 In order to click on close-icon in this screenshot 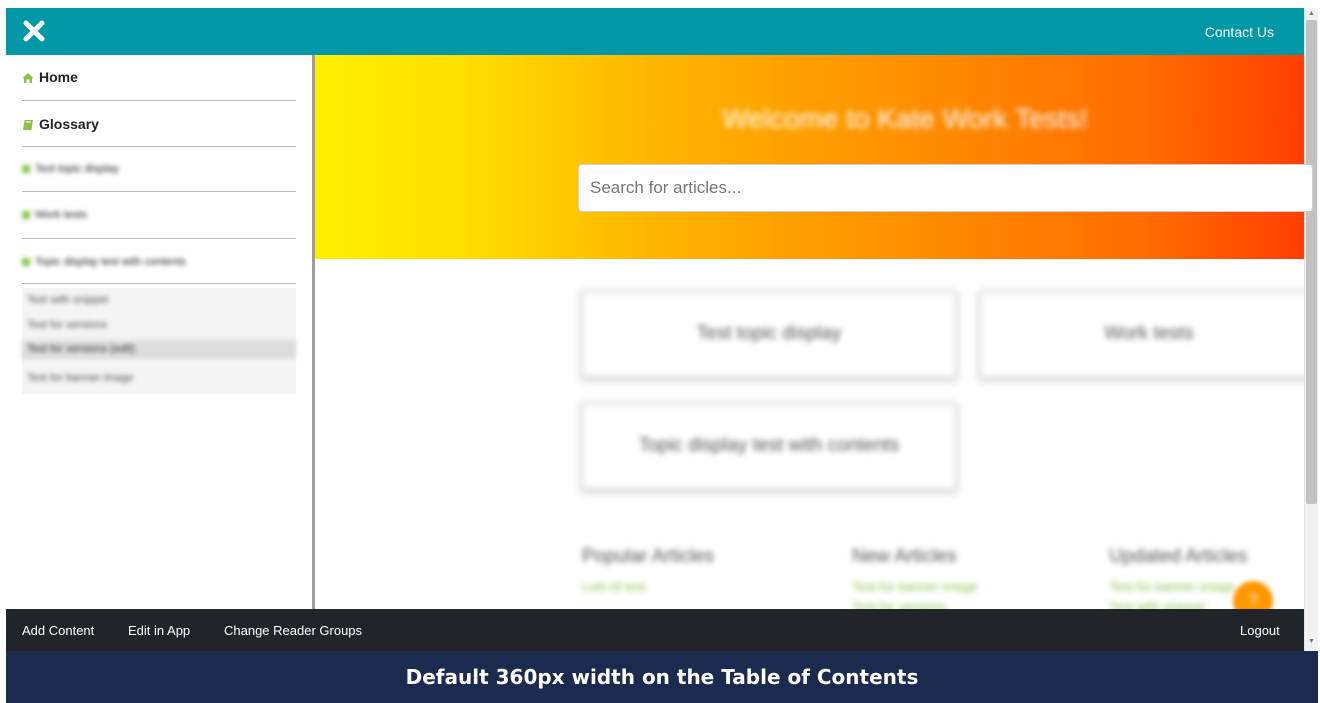, I will do `click(34, 31)`.